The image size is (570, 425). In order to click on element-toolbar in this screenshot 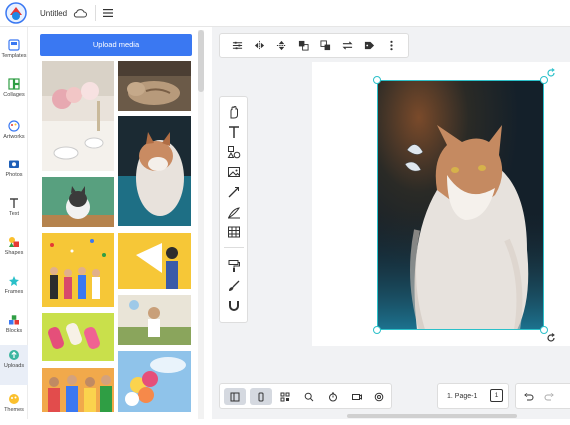, I will do `click(314, 45)`.